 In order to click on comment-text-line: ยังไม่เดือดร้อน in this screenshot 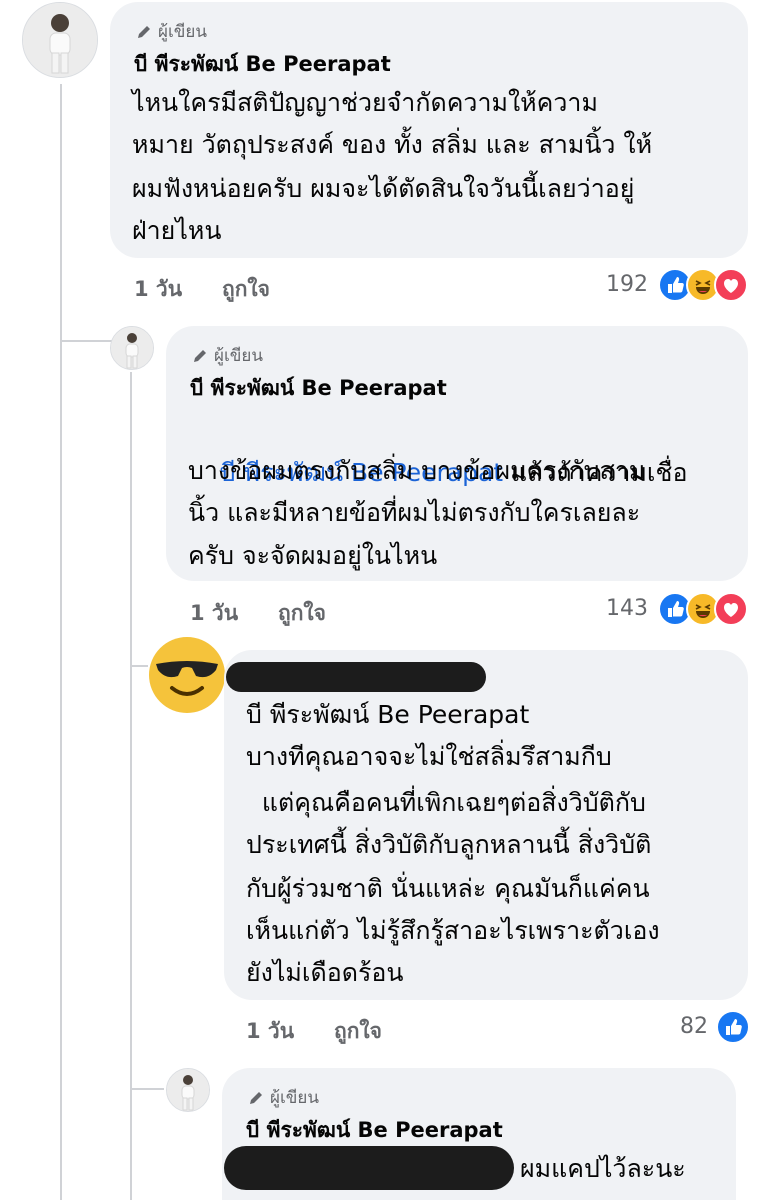, I will do `click(325, 972)`.